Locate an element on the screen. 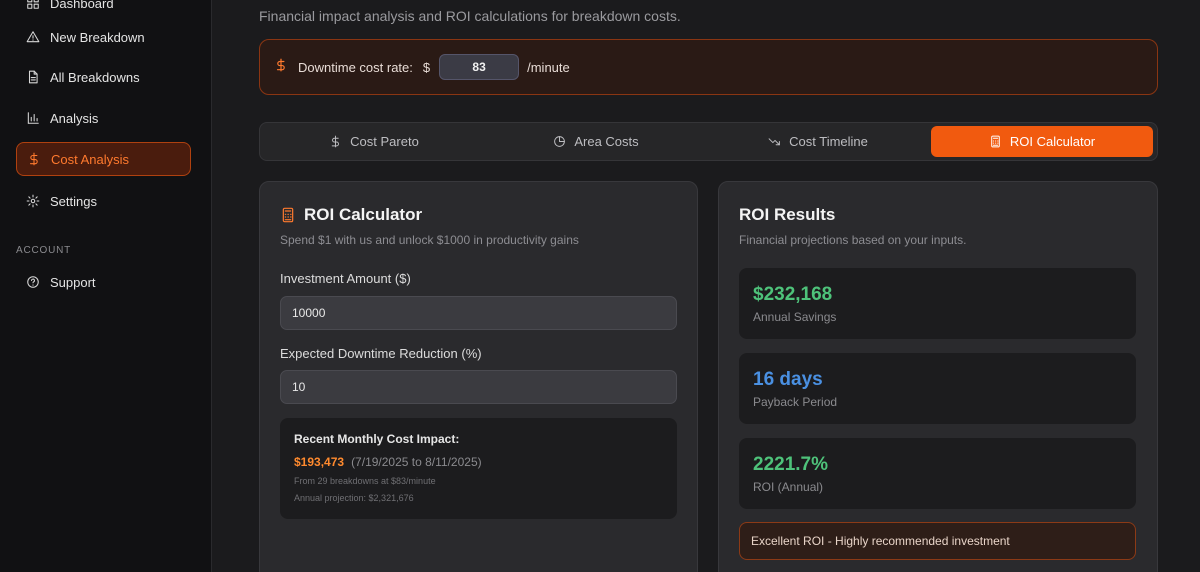 The height and width of the screenshot is (572, 1200). sidebar-item-label: Dashboard is located at coordinates (82, 5).